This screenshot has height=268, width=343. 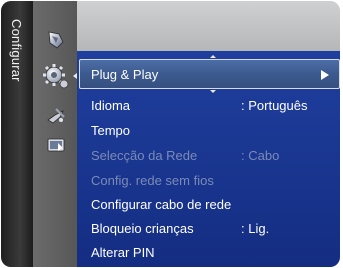 I want to click on category-title: Configurar, so click(x=16, y=50).